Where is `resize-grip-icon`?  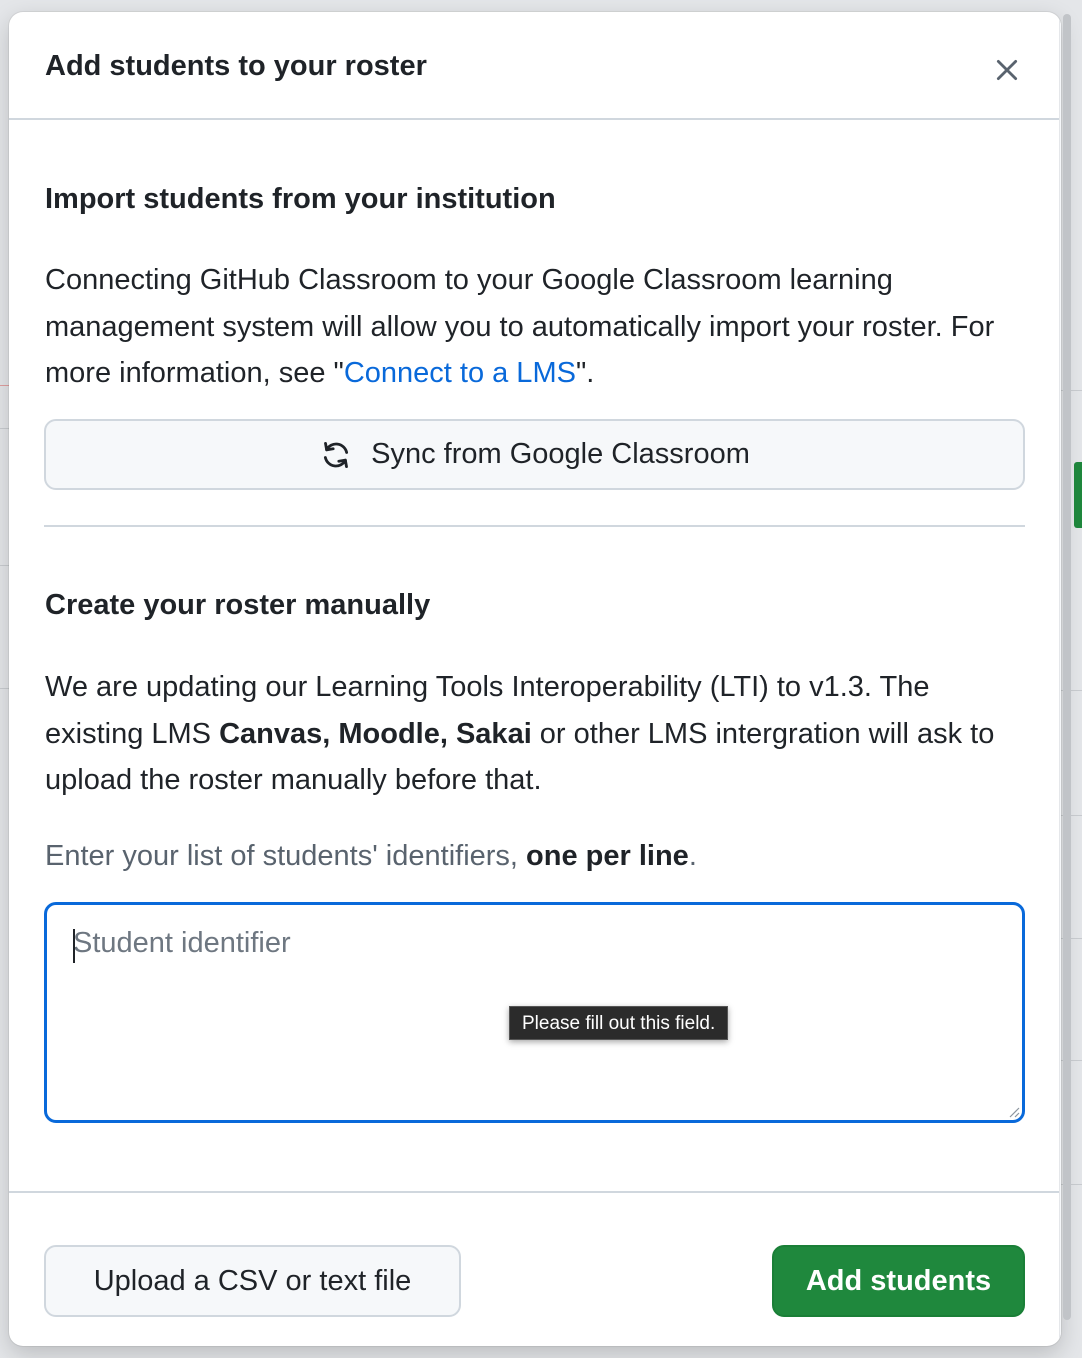
resize-grip-icon is located at coordinates (1014, 1112).